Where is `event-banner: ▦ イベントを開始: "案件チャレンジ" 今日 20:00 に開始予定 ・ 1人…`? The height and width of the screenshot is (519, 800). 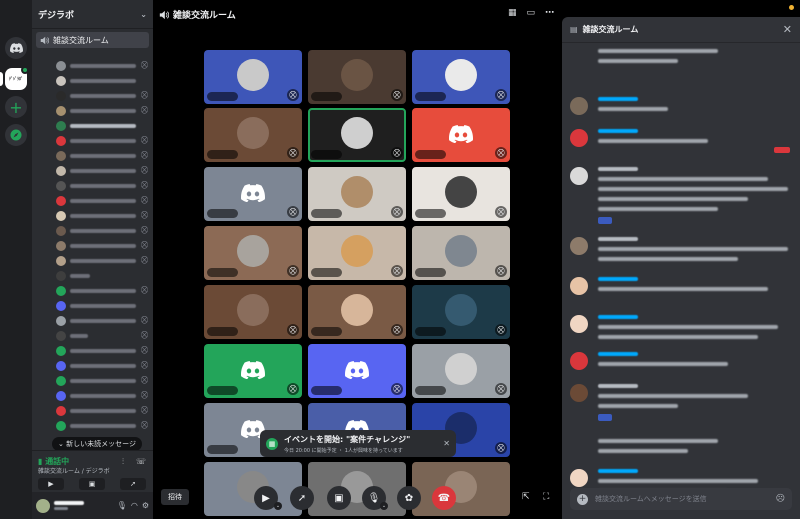 event-banner: ▦ イベントを開始: "案件チャレンジ" 今日 20:00 に開始予定 ・ 1人… is located at coordinates (358, 443).